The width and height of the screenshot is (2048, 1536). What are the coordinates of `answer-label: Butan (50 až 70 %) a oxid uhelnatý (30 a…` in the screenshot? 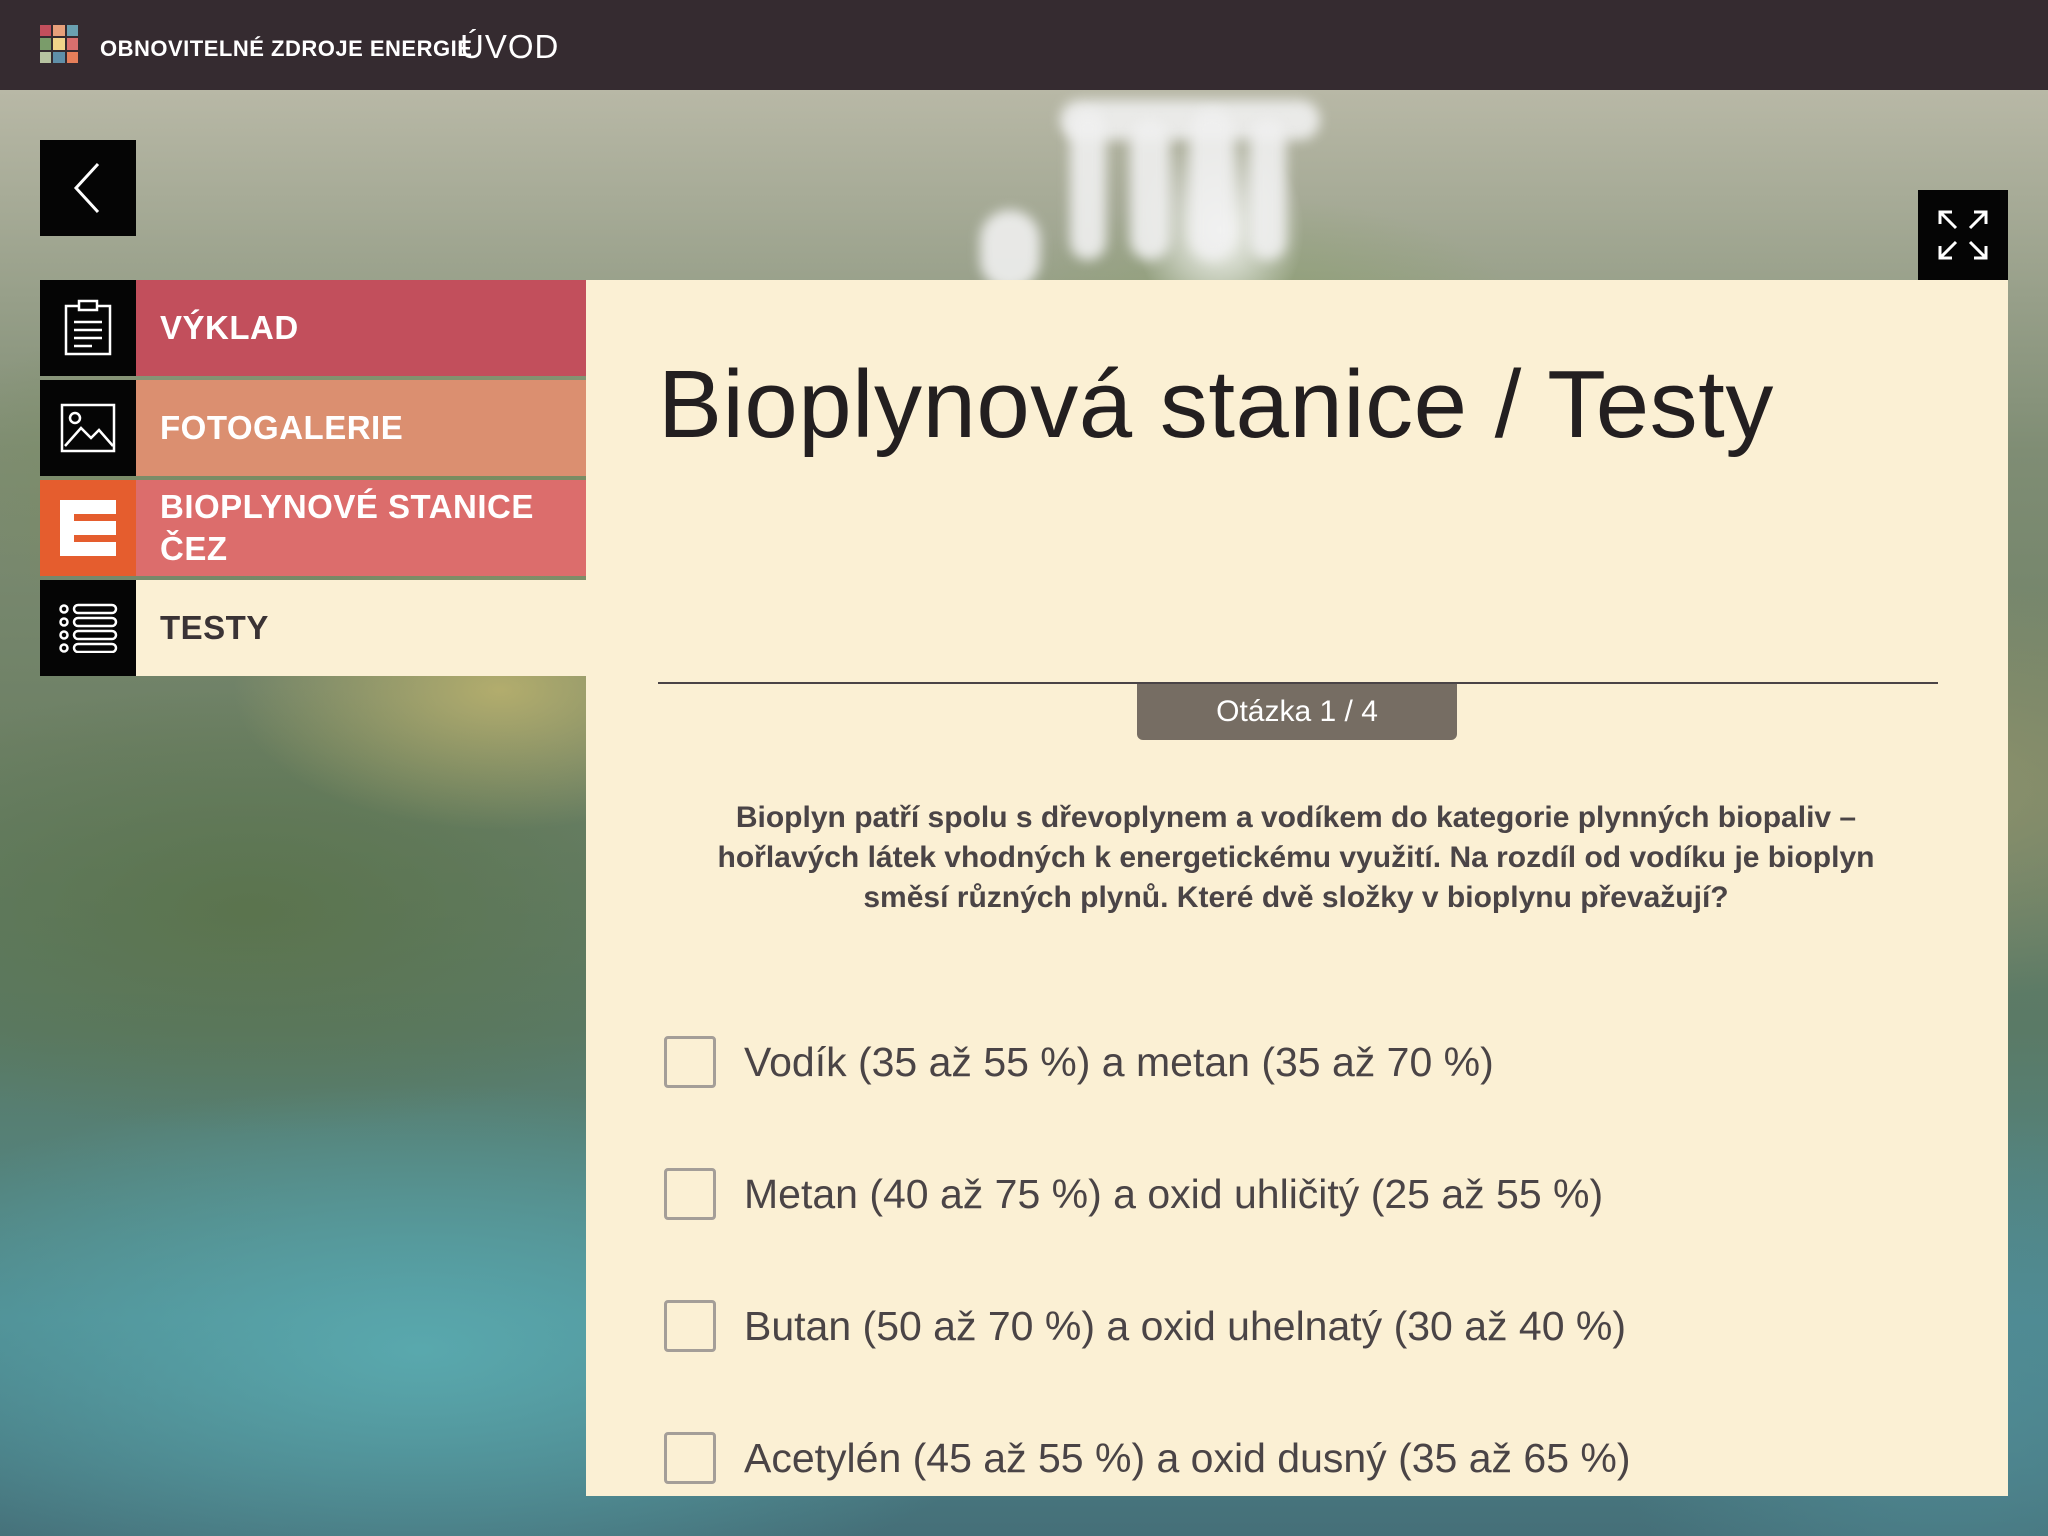 It's located at (1185, 1326).